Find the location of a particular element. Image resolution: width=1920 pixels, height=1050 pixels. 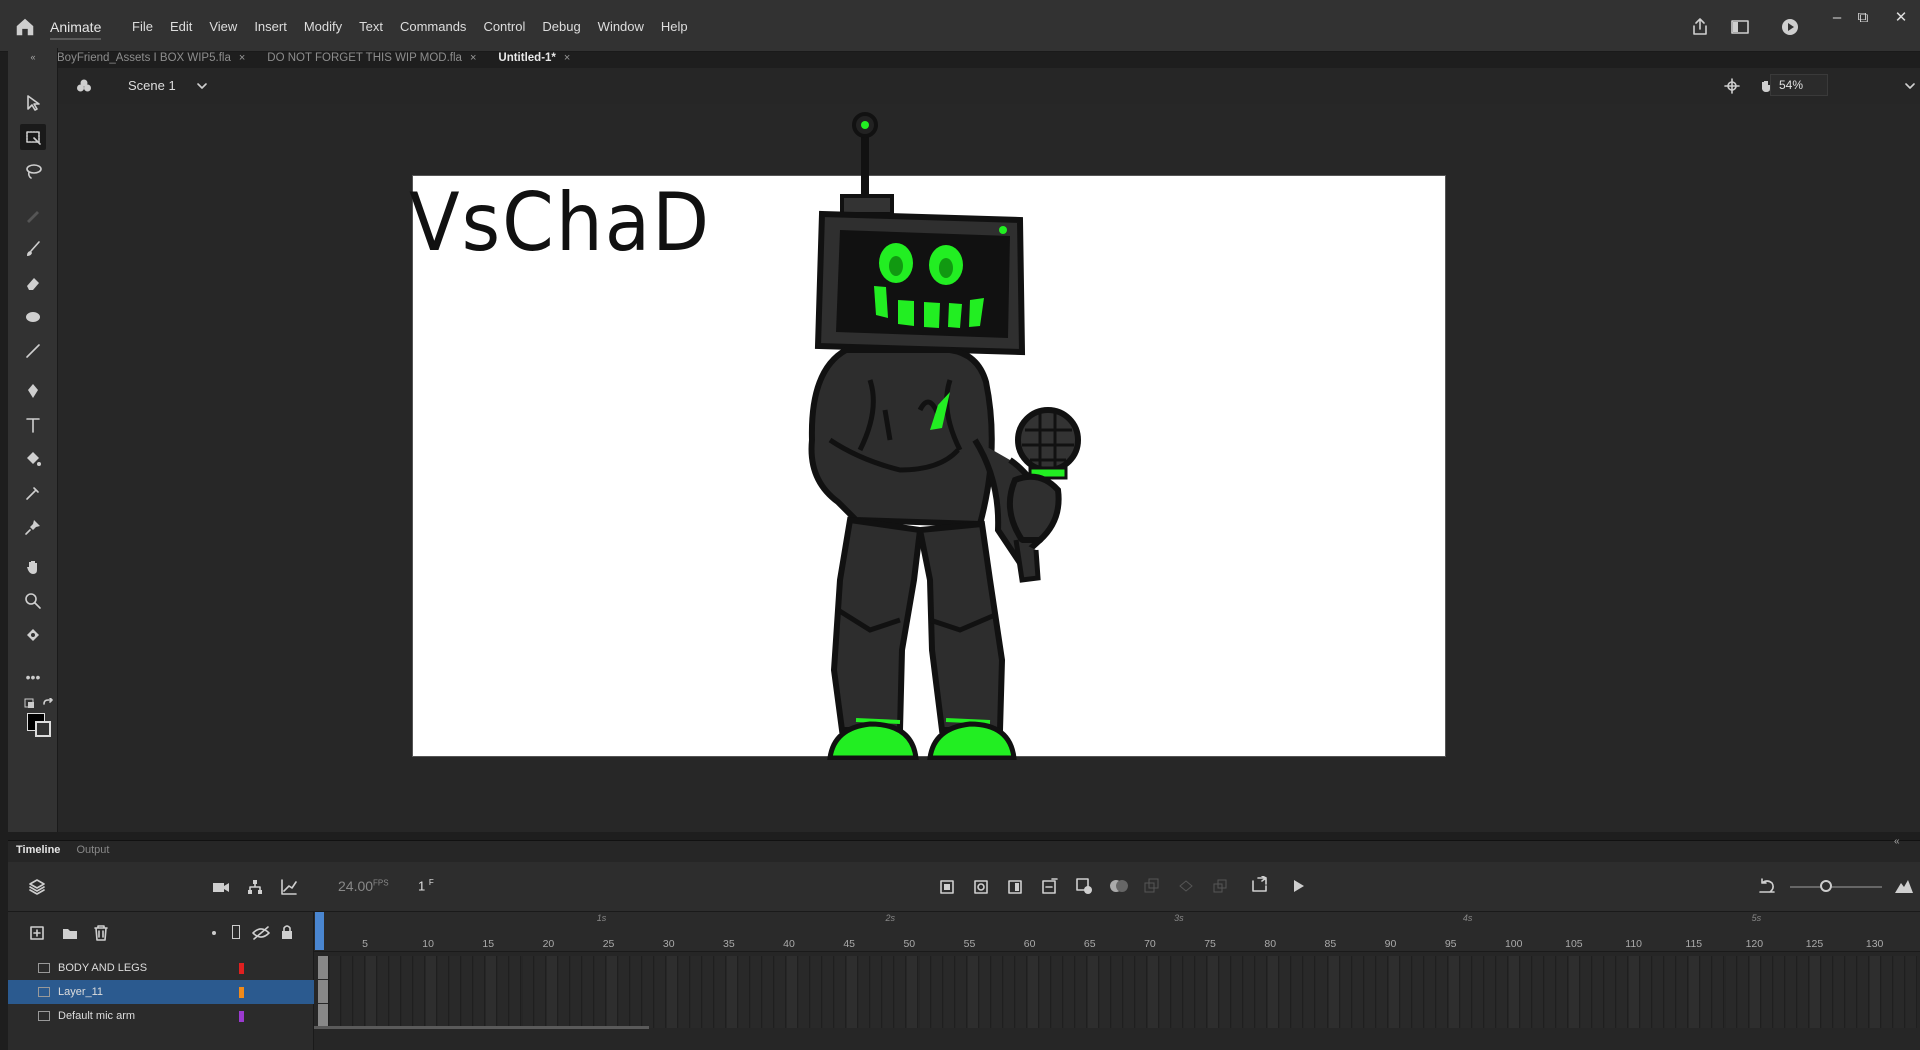

selection-tool is located at coordinates (33, 103).